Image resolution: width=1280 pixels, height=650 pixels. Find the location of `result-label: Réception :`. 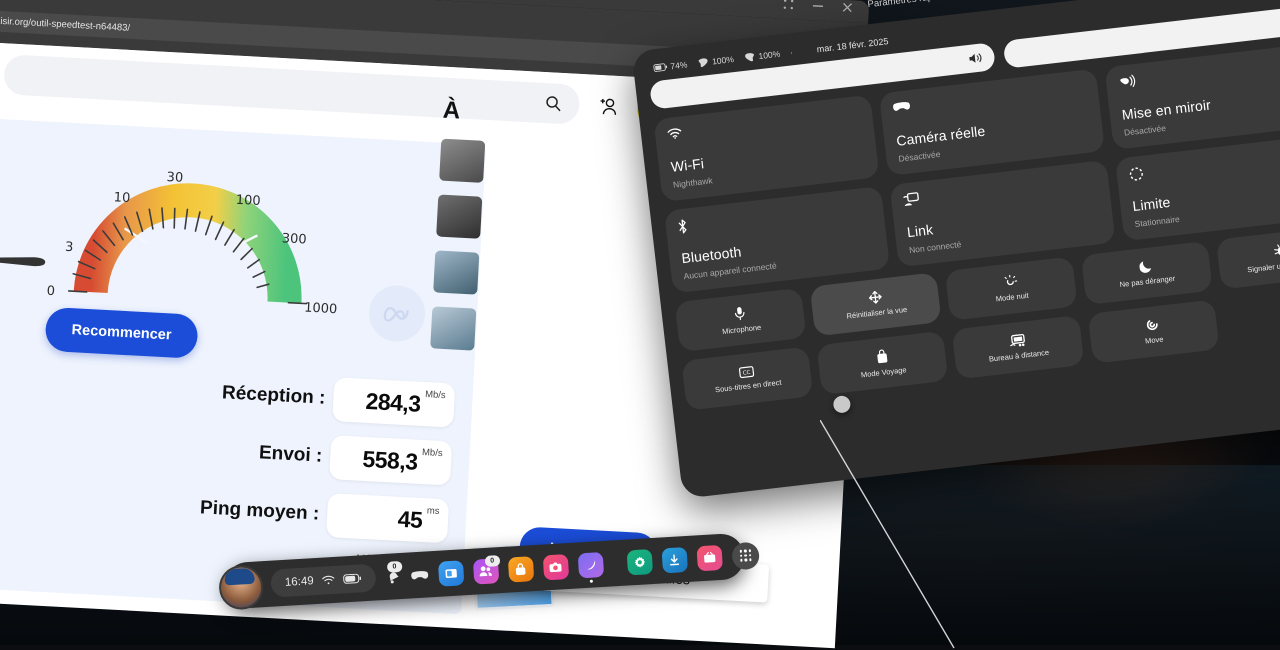

result-label: Réception : is located at coordinates (273, 395).